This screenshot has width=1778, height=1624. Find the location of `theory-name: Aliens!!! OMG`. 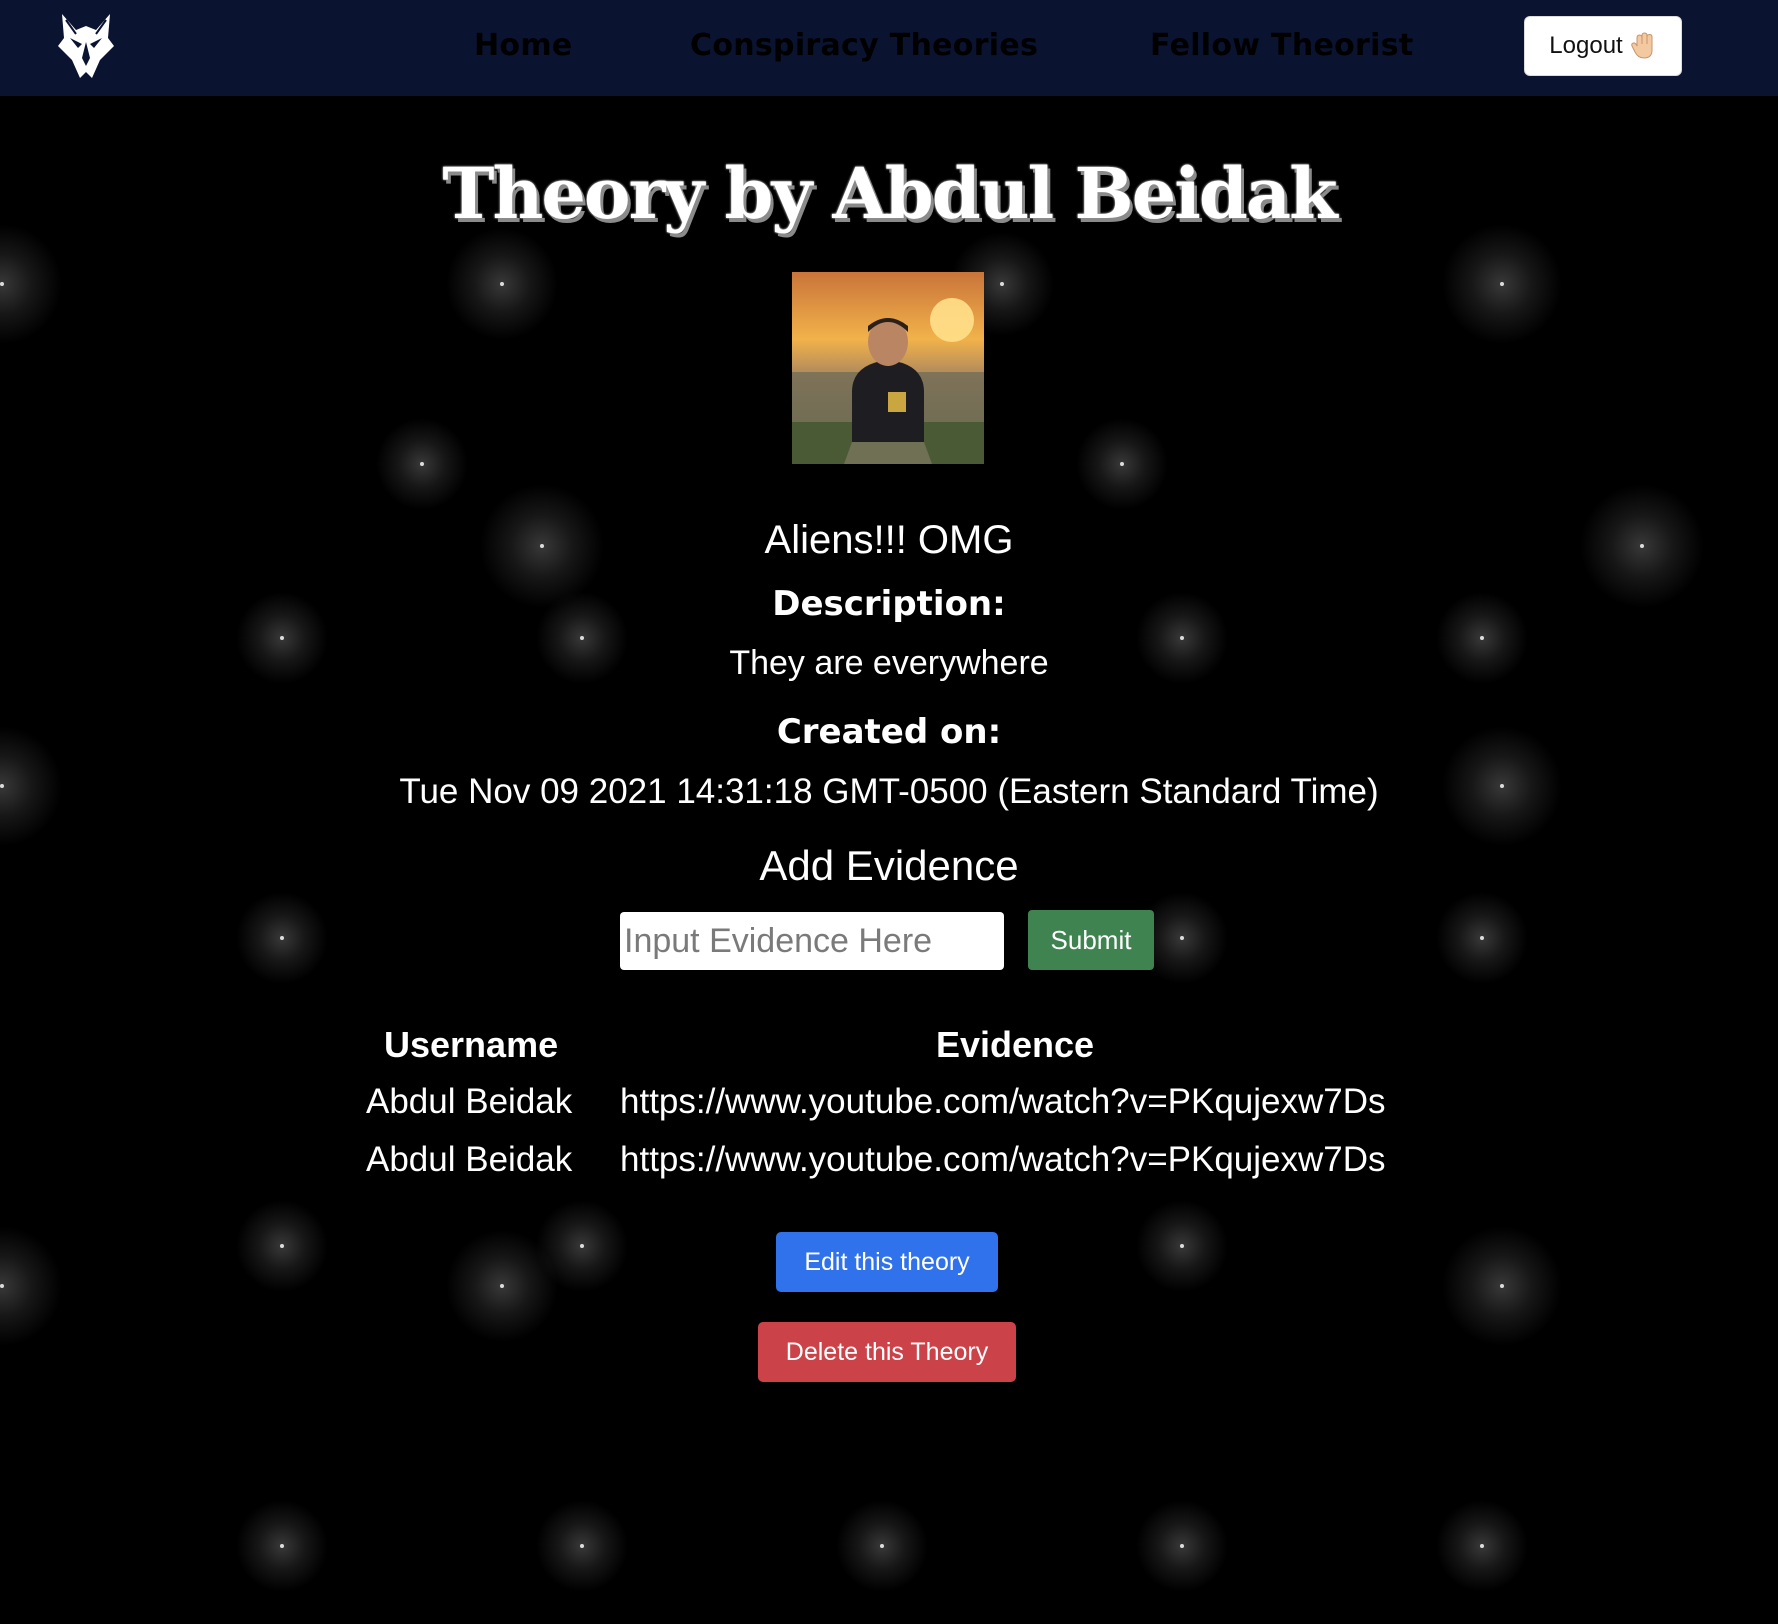

theory-name: Aliens!!! OMG is located at coordinates (889, 540).